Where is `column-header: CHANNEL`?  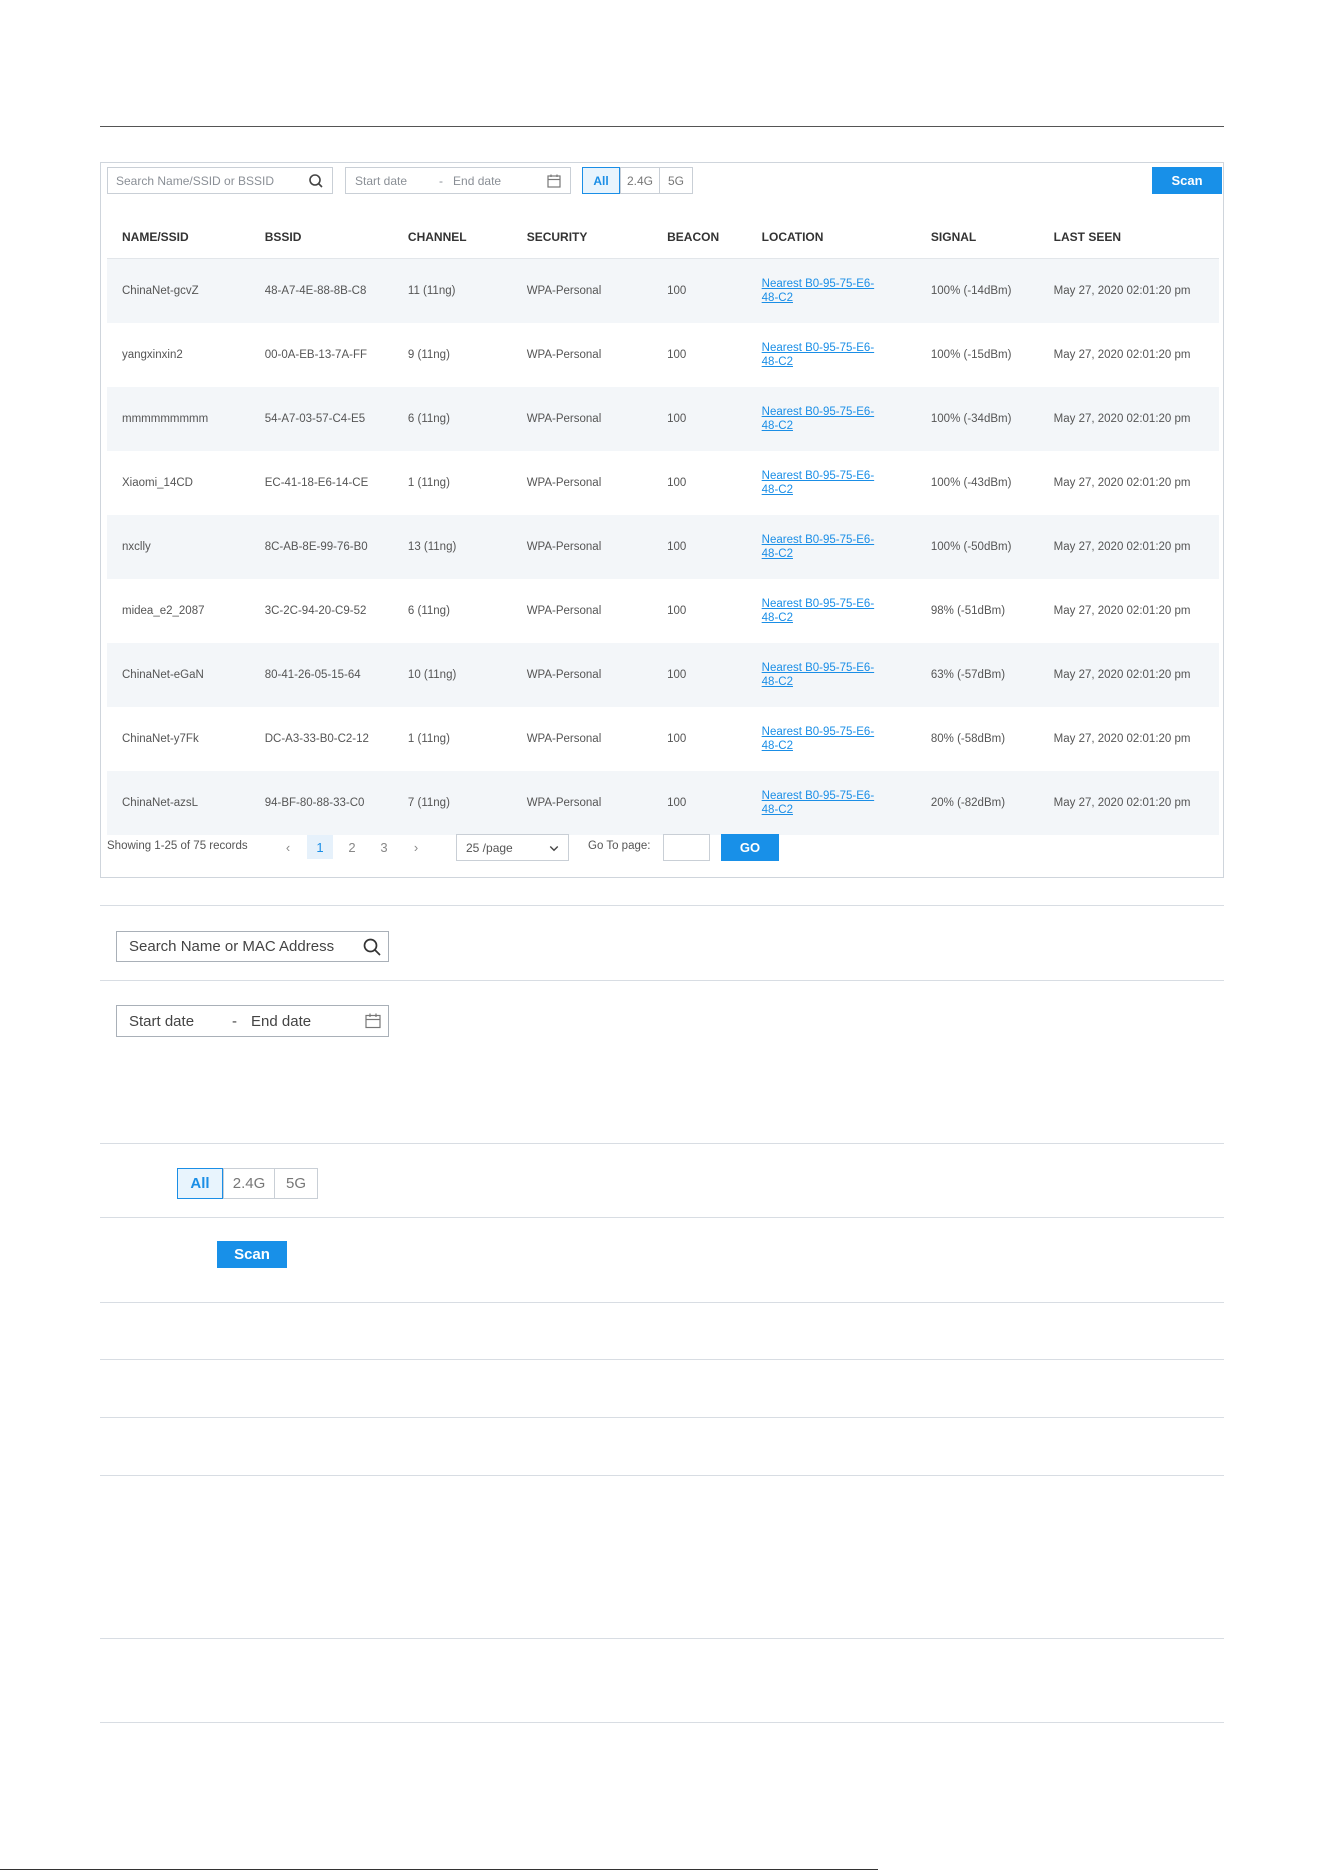
column-header: CHANNEL is located at coordinates (452, 237).